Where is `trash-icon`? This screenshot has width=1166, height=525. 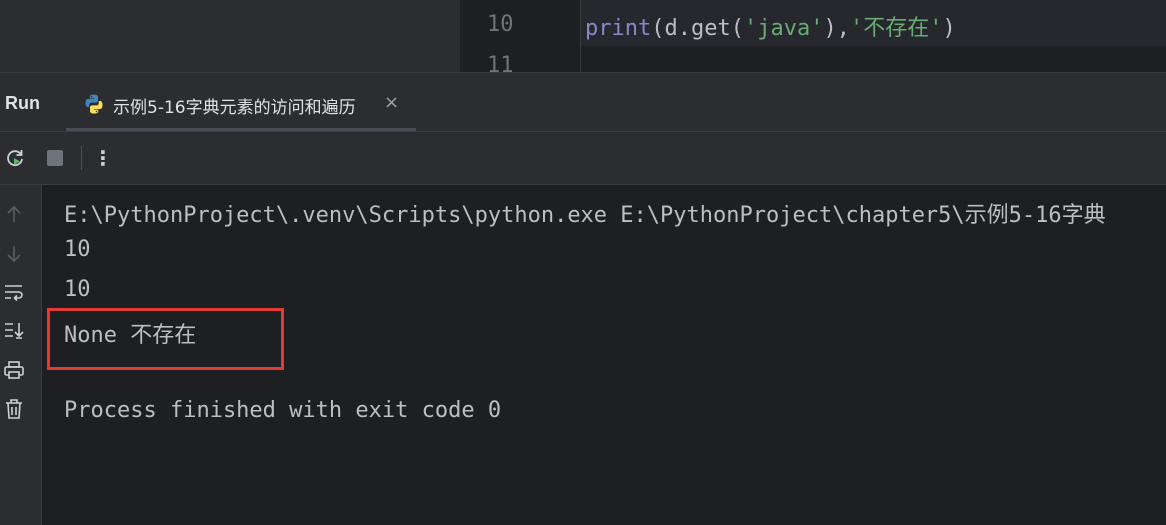
trash-icon is located at coordinates (14, 409).